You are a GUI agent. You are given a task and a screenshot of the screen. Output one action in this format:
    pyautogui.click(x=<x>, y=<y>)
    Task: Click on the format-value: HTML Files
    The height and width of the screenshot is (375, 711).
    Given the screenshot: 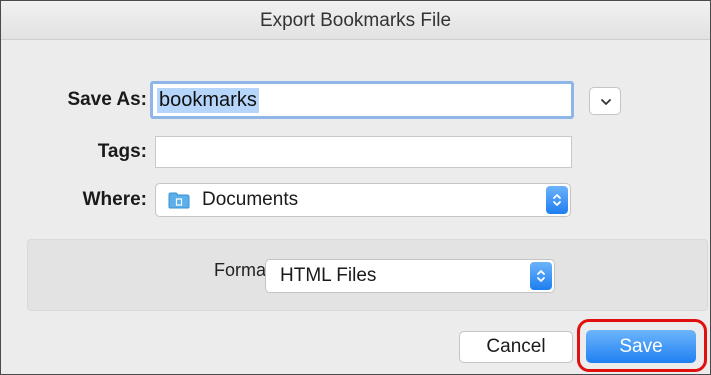 What is the action you would take?
    pyautogui.click(x=328, y=275)
    